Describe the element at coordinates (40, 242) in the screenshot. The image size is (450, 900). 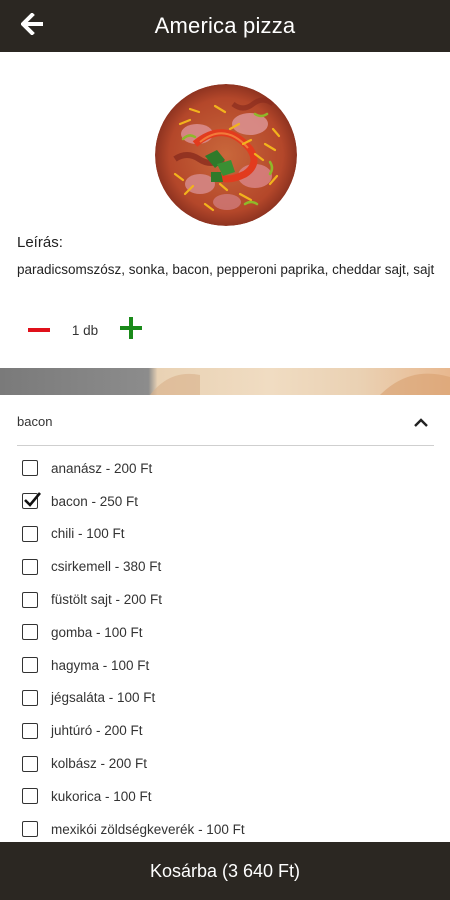
I see `description-label: Leírás:` at that location.